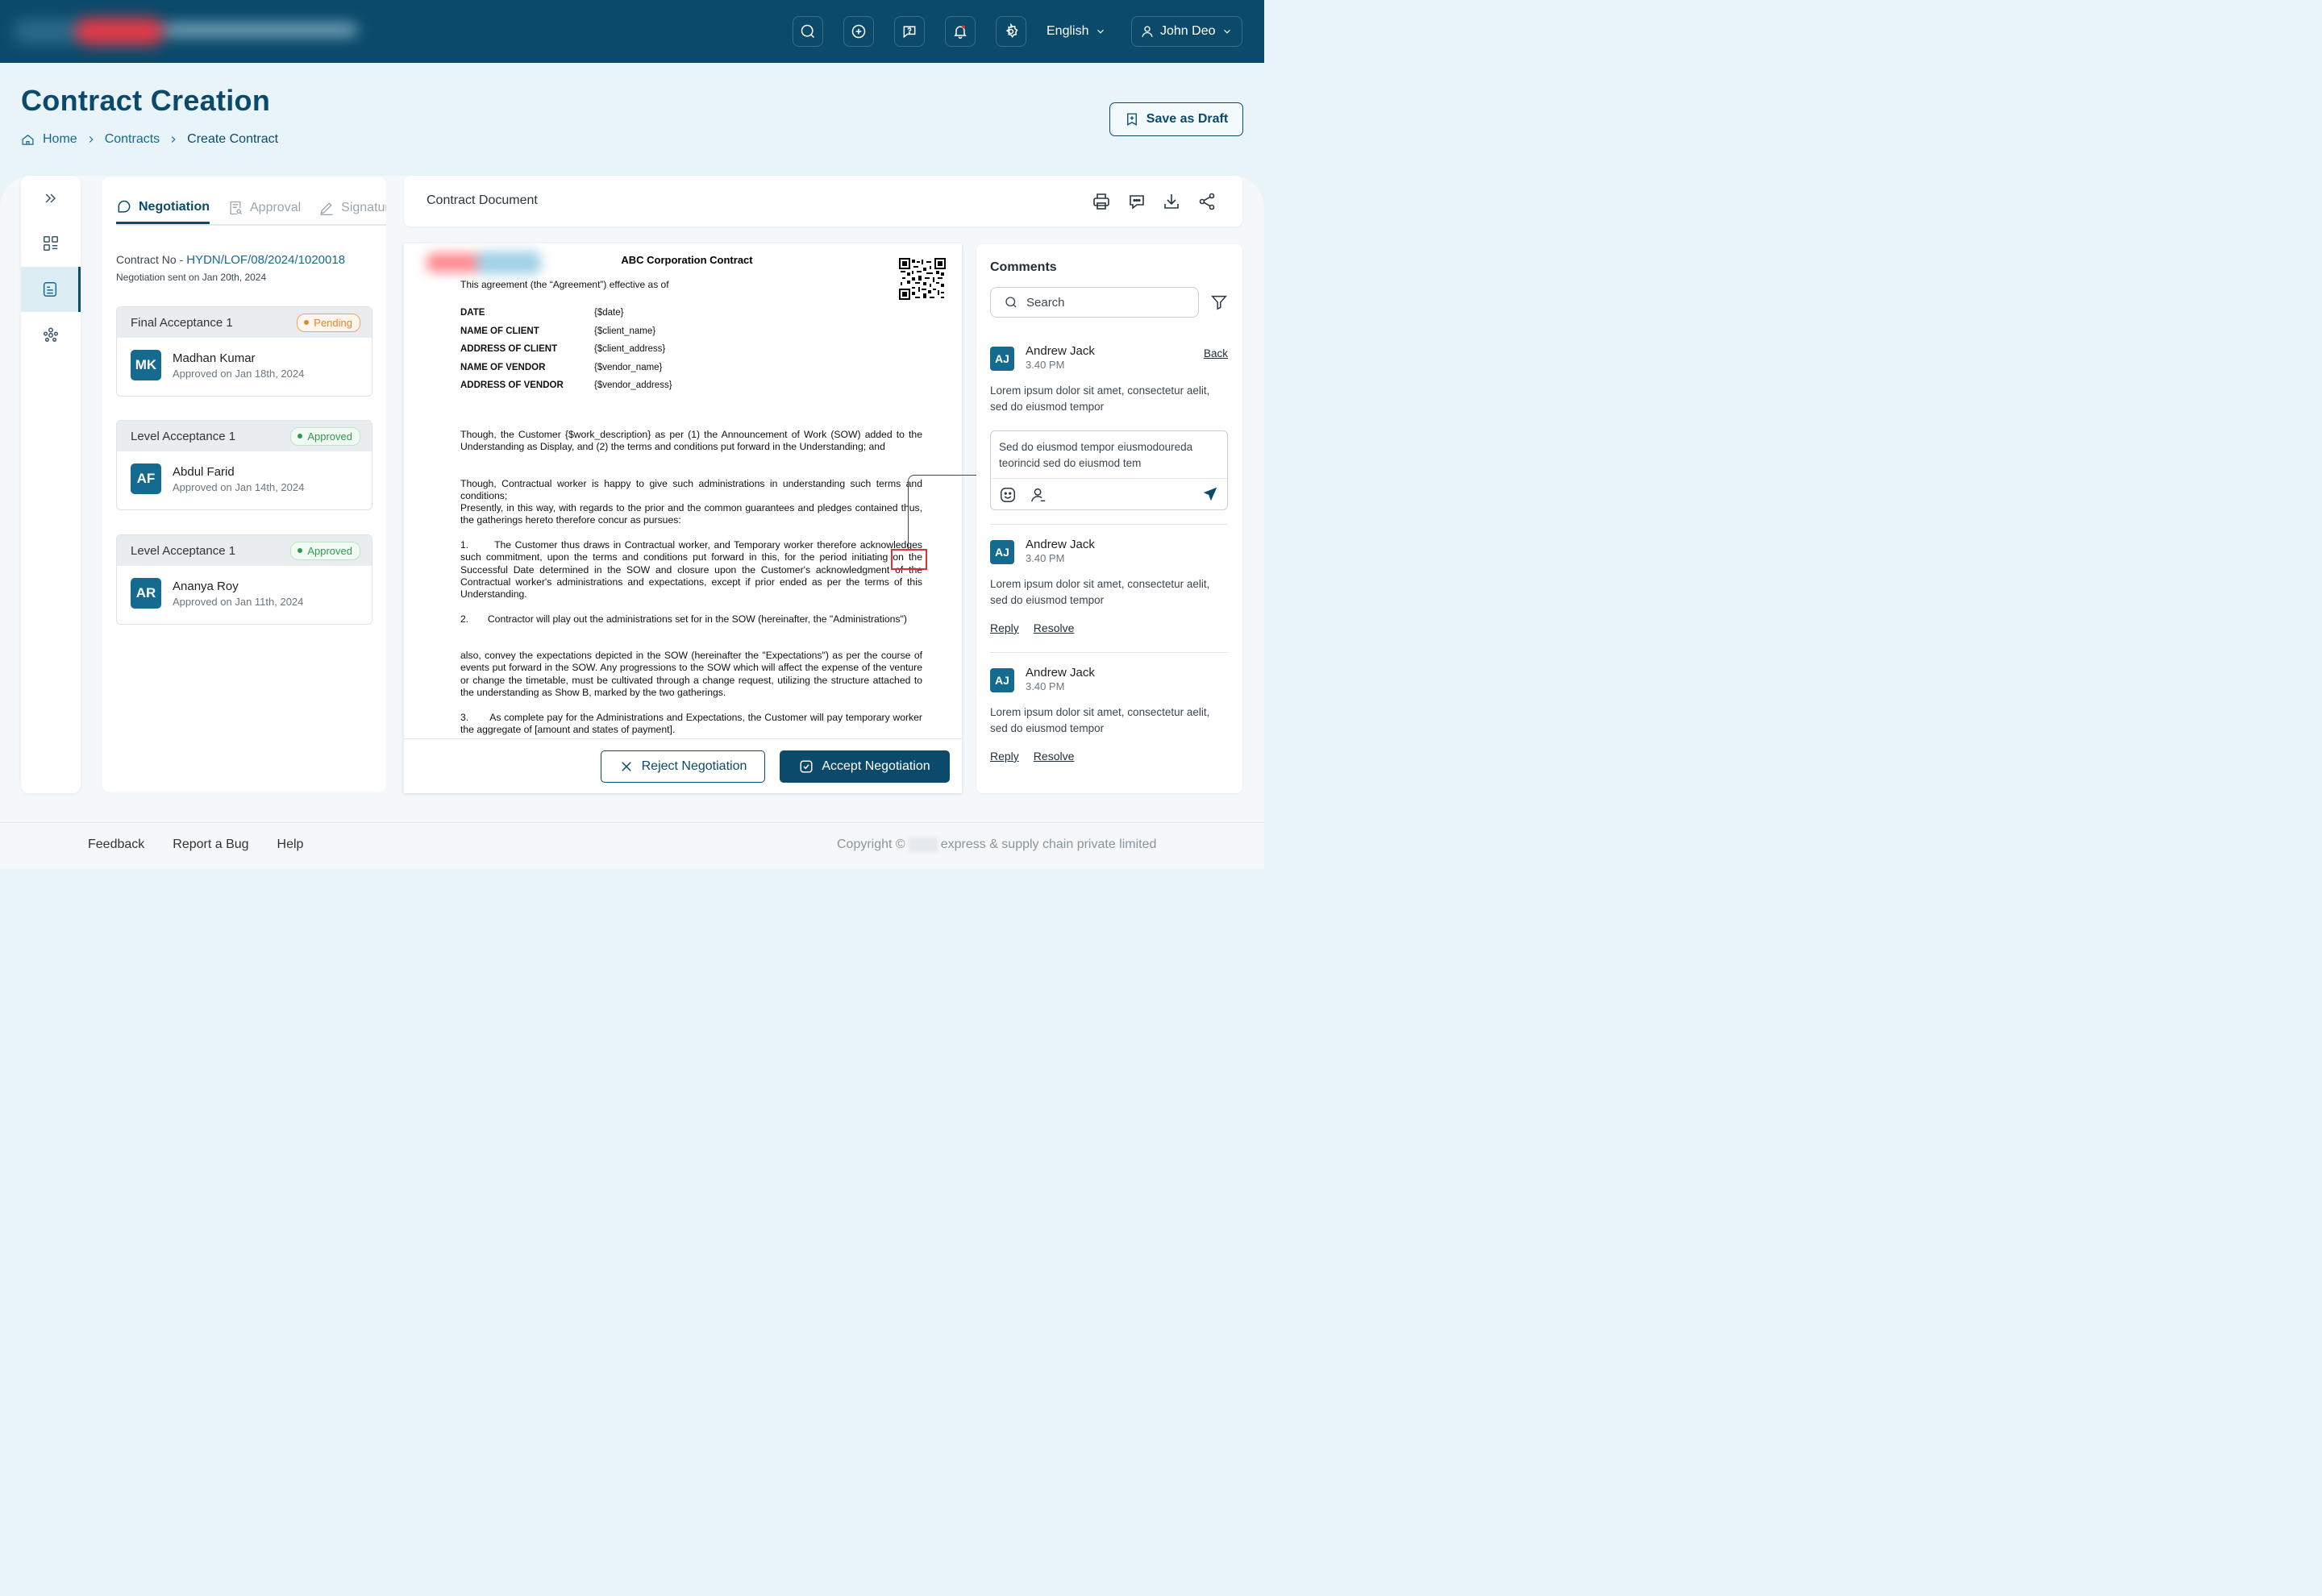  I want to click on filter-icon, so click(1219, 302).